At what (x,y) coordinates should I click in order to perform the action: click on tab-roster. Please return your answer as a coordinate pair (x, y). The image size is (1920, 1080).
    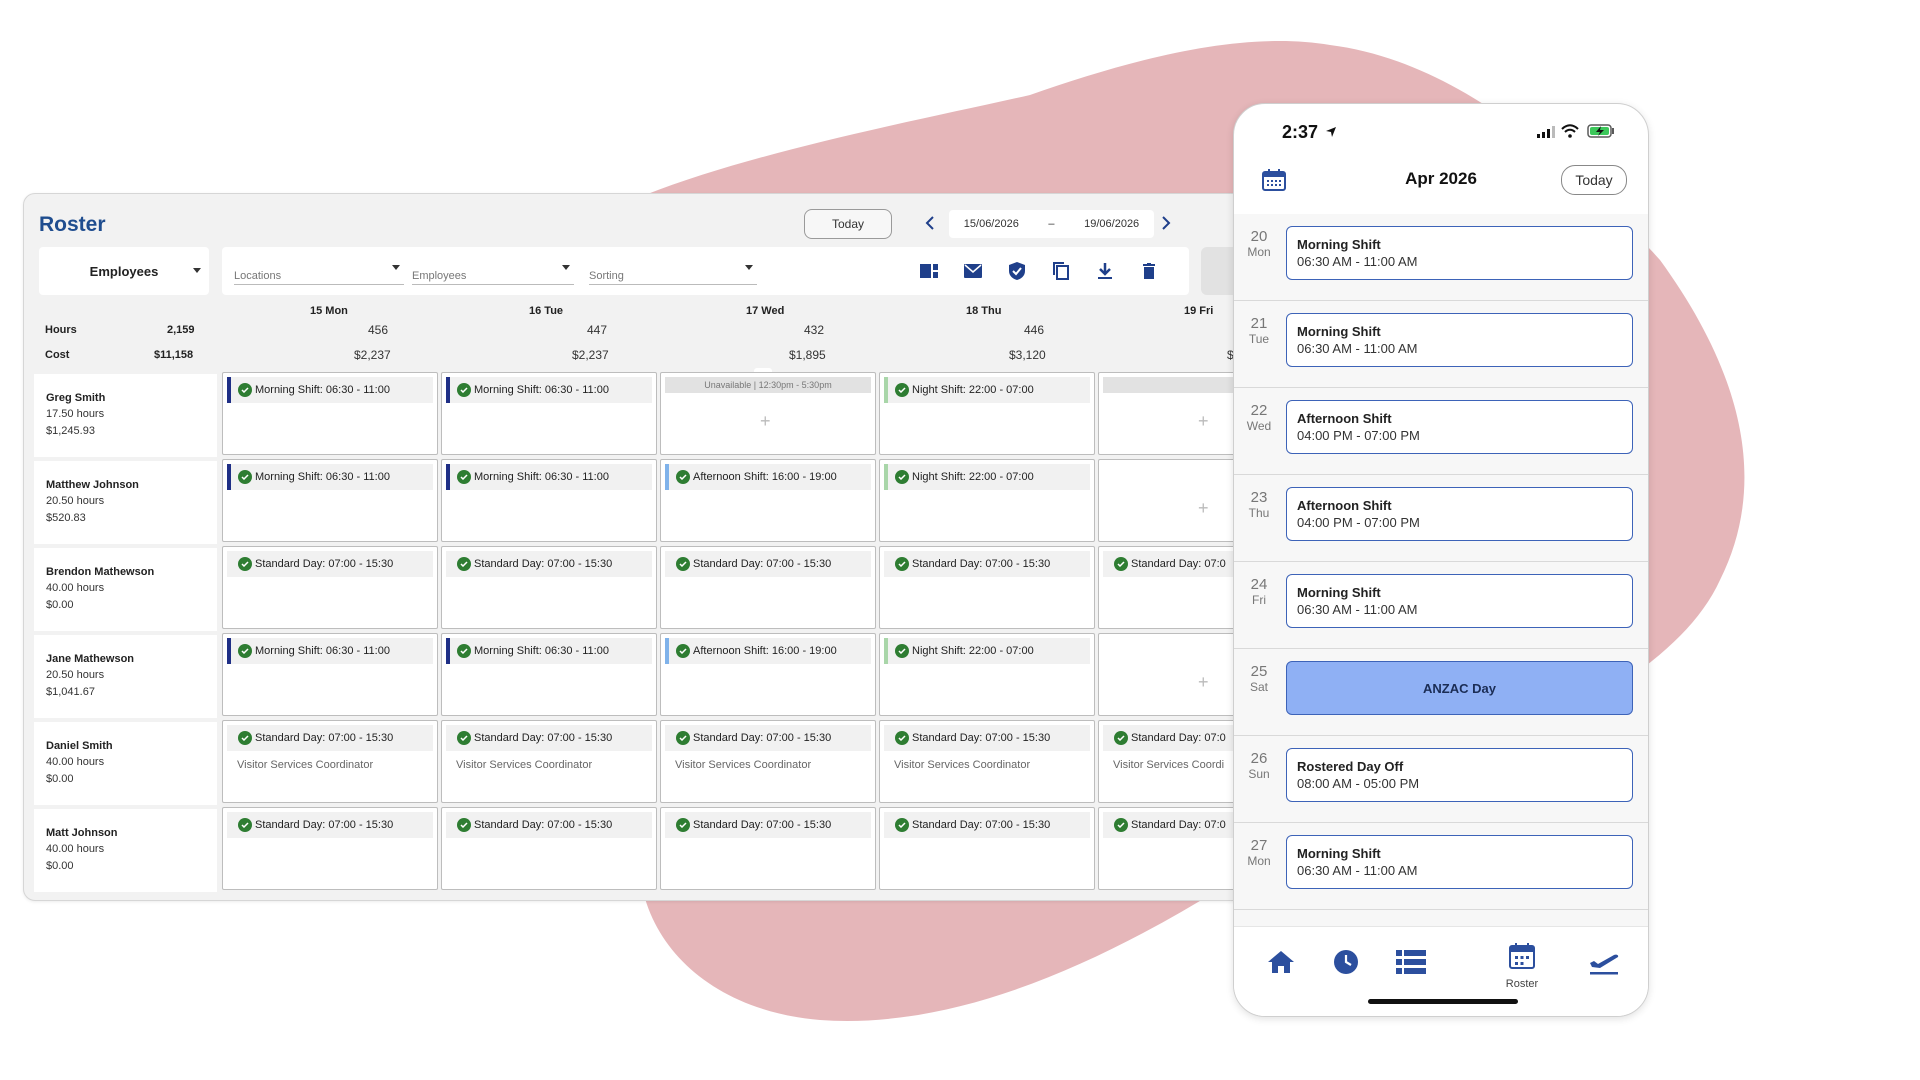
    Looking at the image, I should click on (1522, 956).